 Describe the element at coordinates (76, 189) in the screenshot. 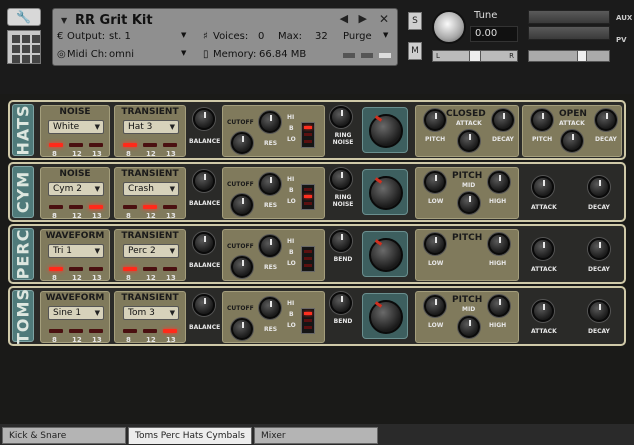

I see `cym-source-select: Cym 2` at that location.